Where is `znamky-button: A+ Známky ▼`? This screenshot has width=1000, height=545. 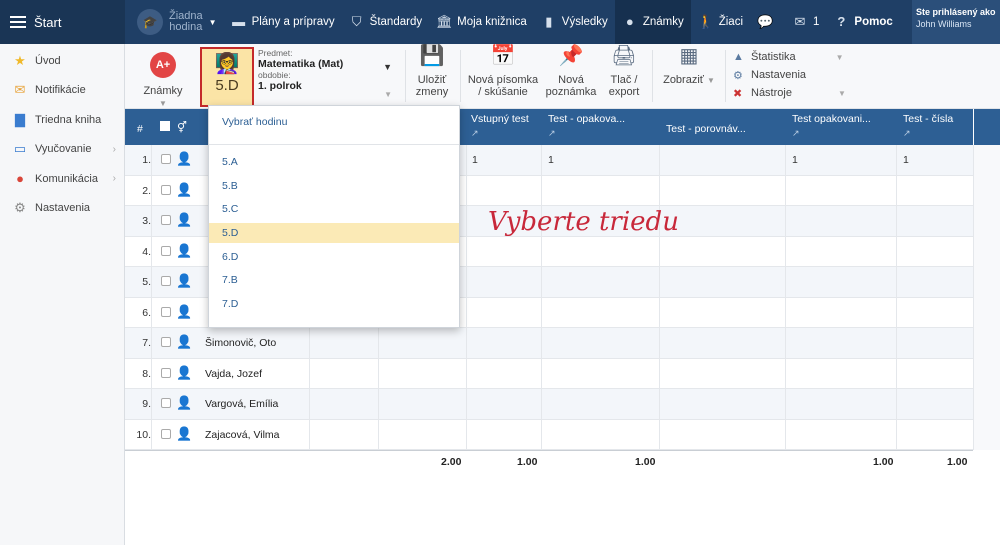
znamky-button: A+ Známky ▼ is located at coordinates (163, 81).